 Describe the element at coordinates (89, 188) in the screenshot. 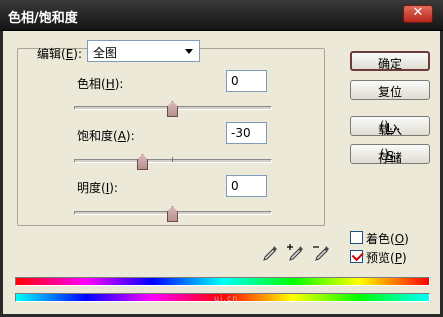

I see `lightness-label-text: 明度` at that location.